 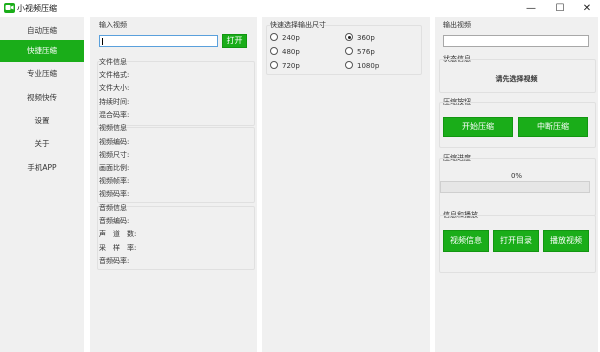 What do you see at coordinates (531, 8) in the screenshot?
I see `minimize-button: —` at bounding box center [531, 8].